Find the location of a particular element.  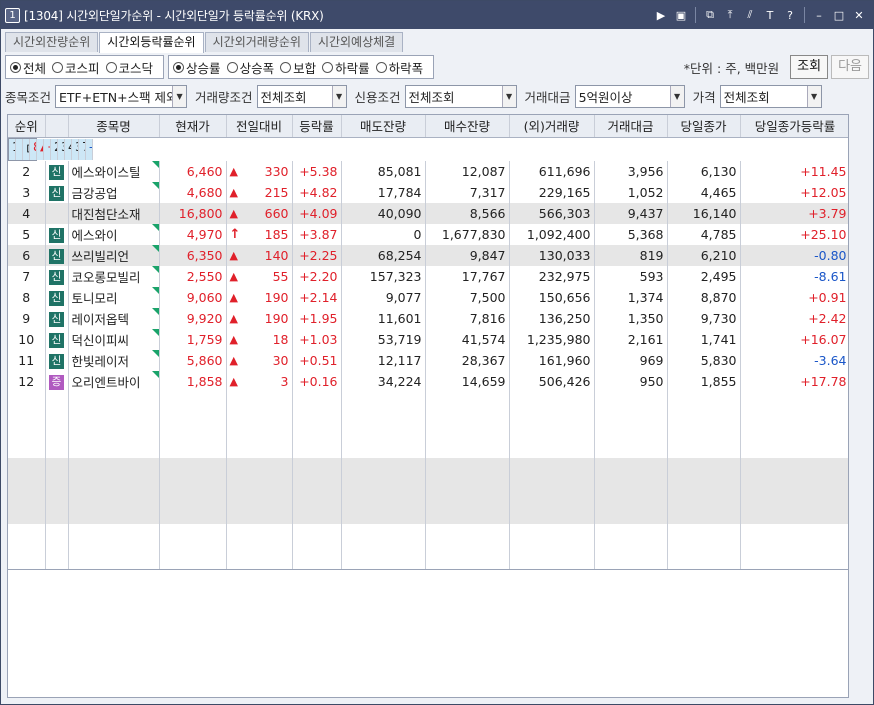

radio-all: 전체 is located at coordinates (28, 67).